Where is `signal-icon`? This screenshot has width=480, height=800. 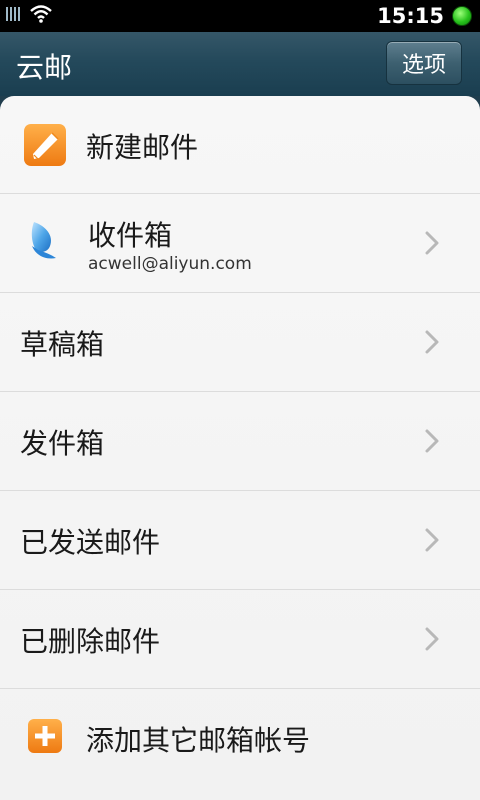
signal-icon is located at coordinates (14, 16).